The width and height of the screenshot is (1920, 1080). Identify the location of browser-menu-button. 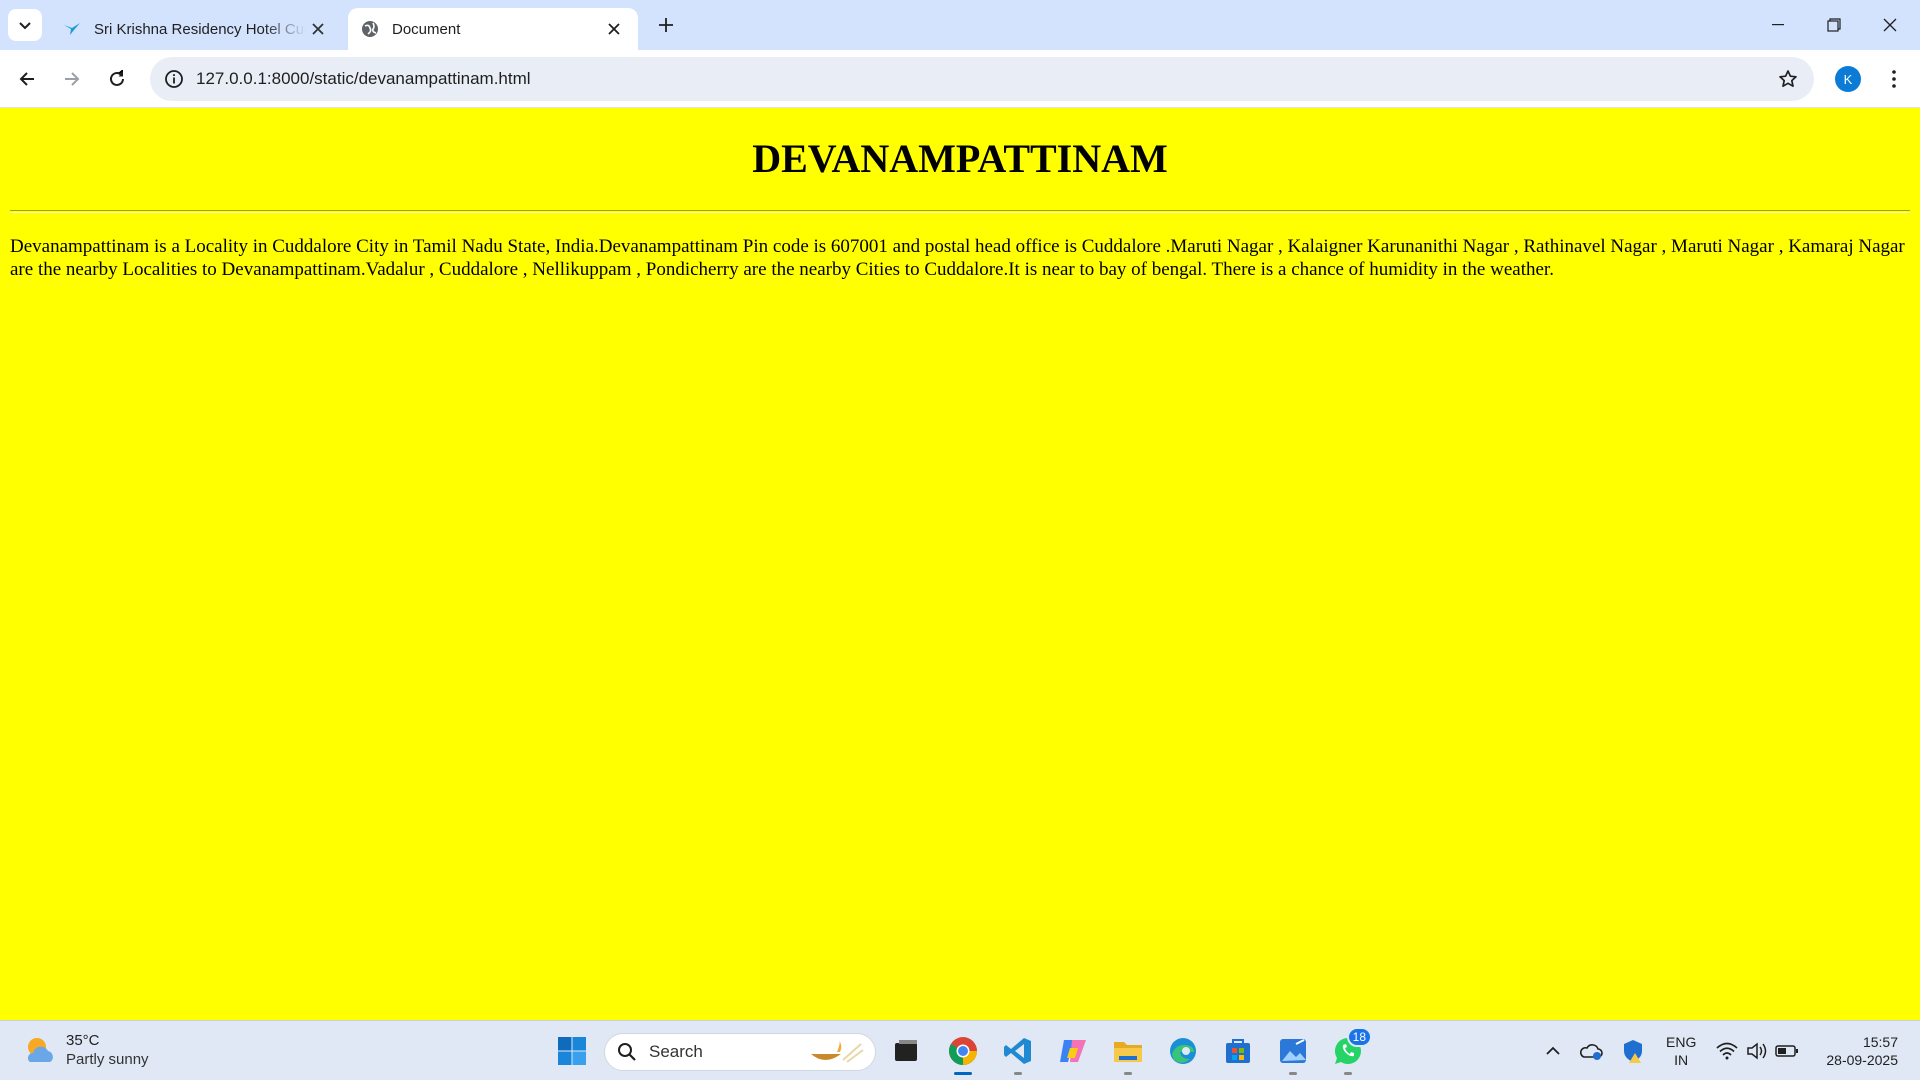
(1894, 79).